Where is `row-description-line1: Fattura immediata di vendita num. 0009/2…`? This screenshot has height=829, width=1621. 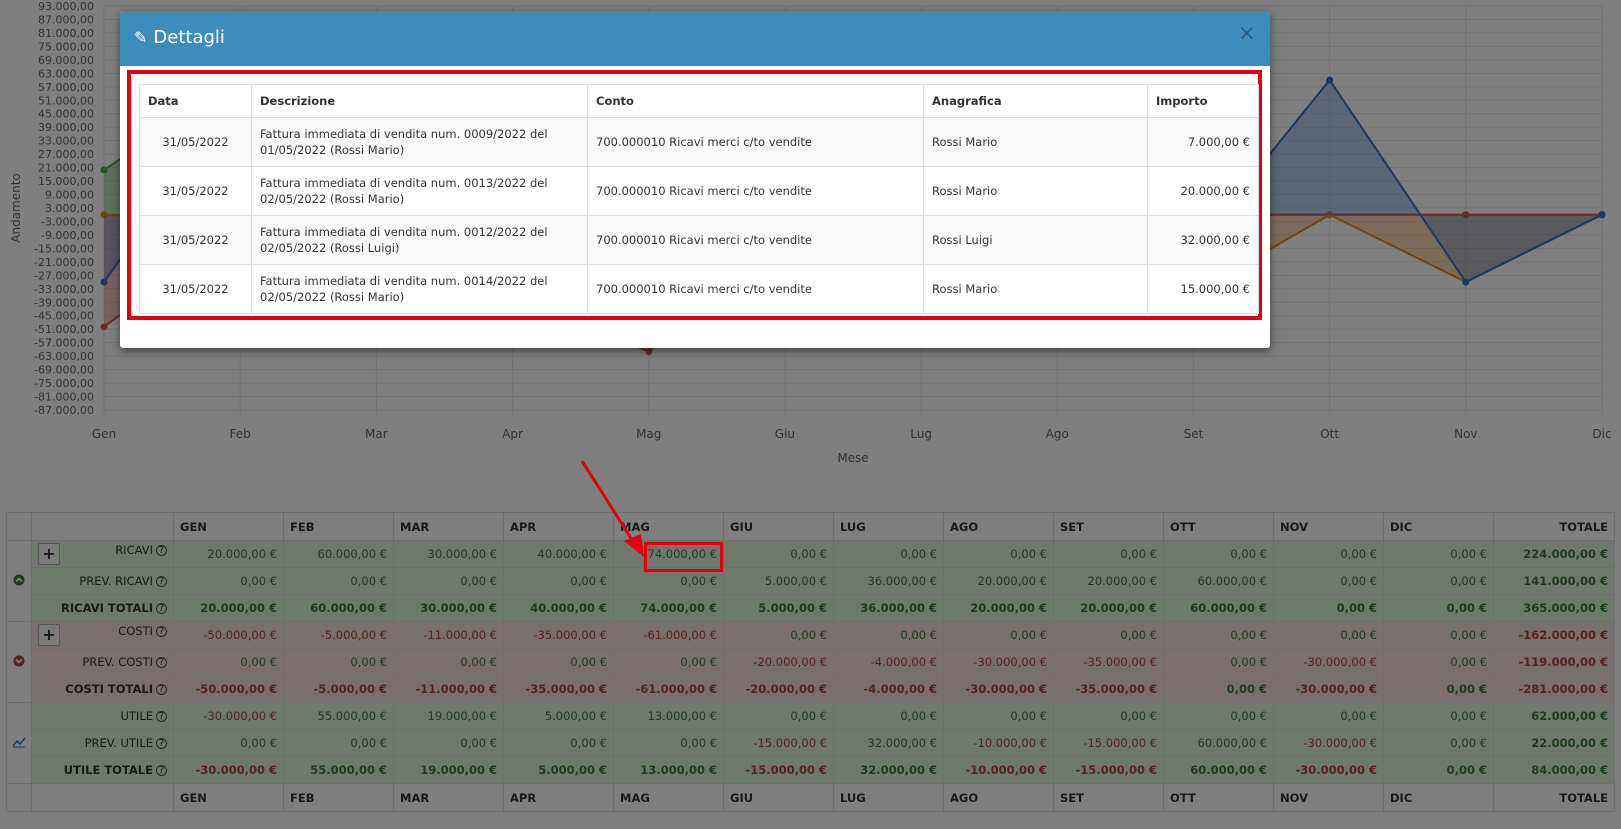
row-description-line1: Fattura immediata di vendita num. 0009/2… is located at coordinates (404, 134).